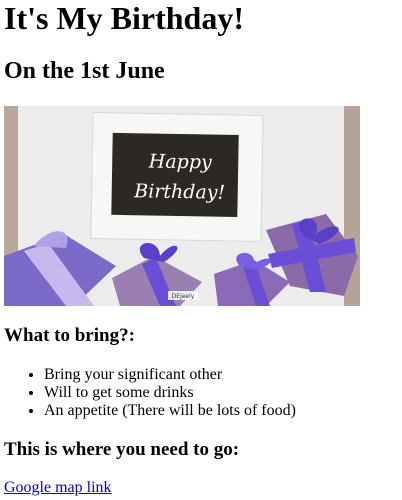  I want to click on list-item: Bring your significant other, so click(170, 375).